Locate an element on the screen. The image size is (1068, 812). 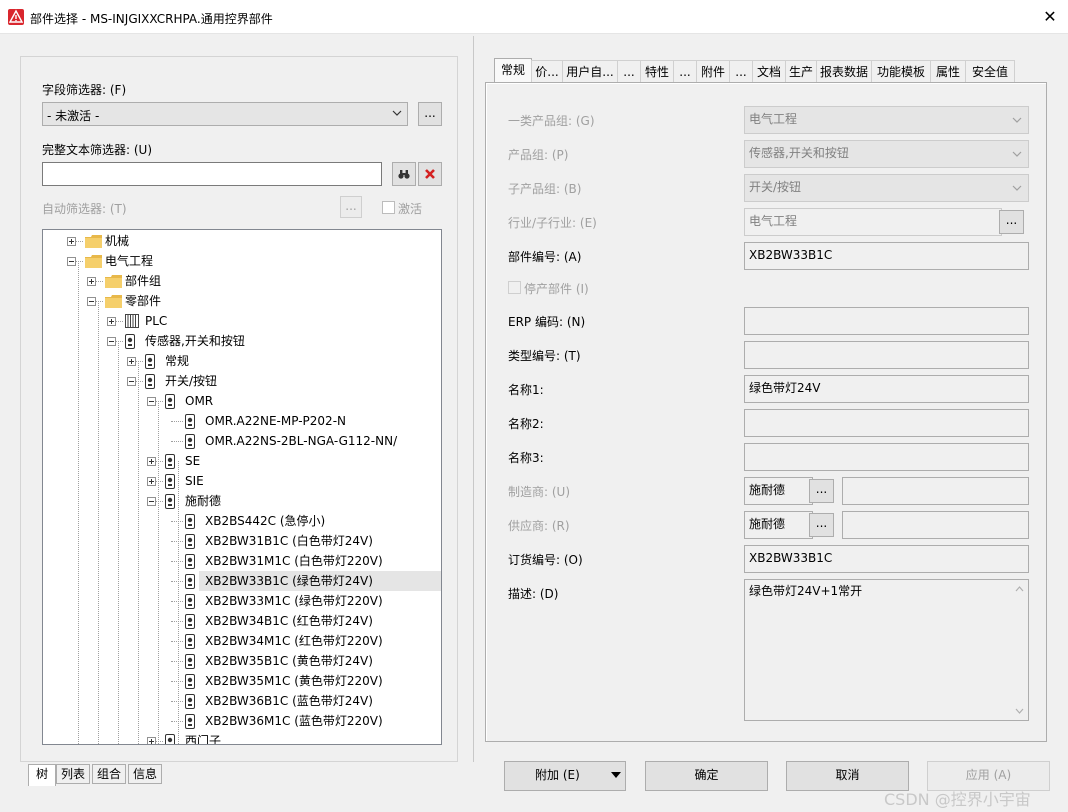
binoculars-icon is located at coordinates (404, 174).